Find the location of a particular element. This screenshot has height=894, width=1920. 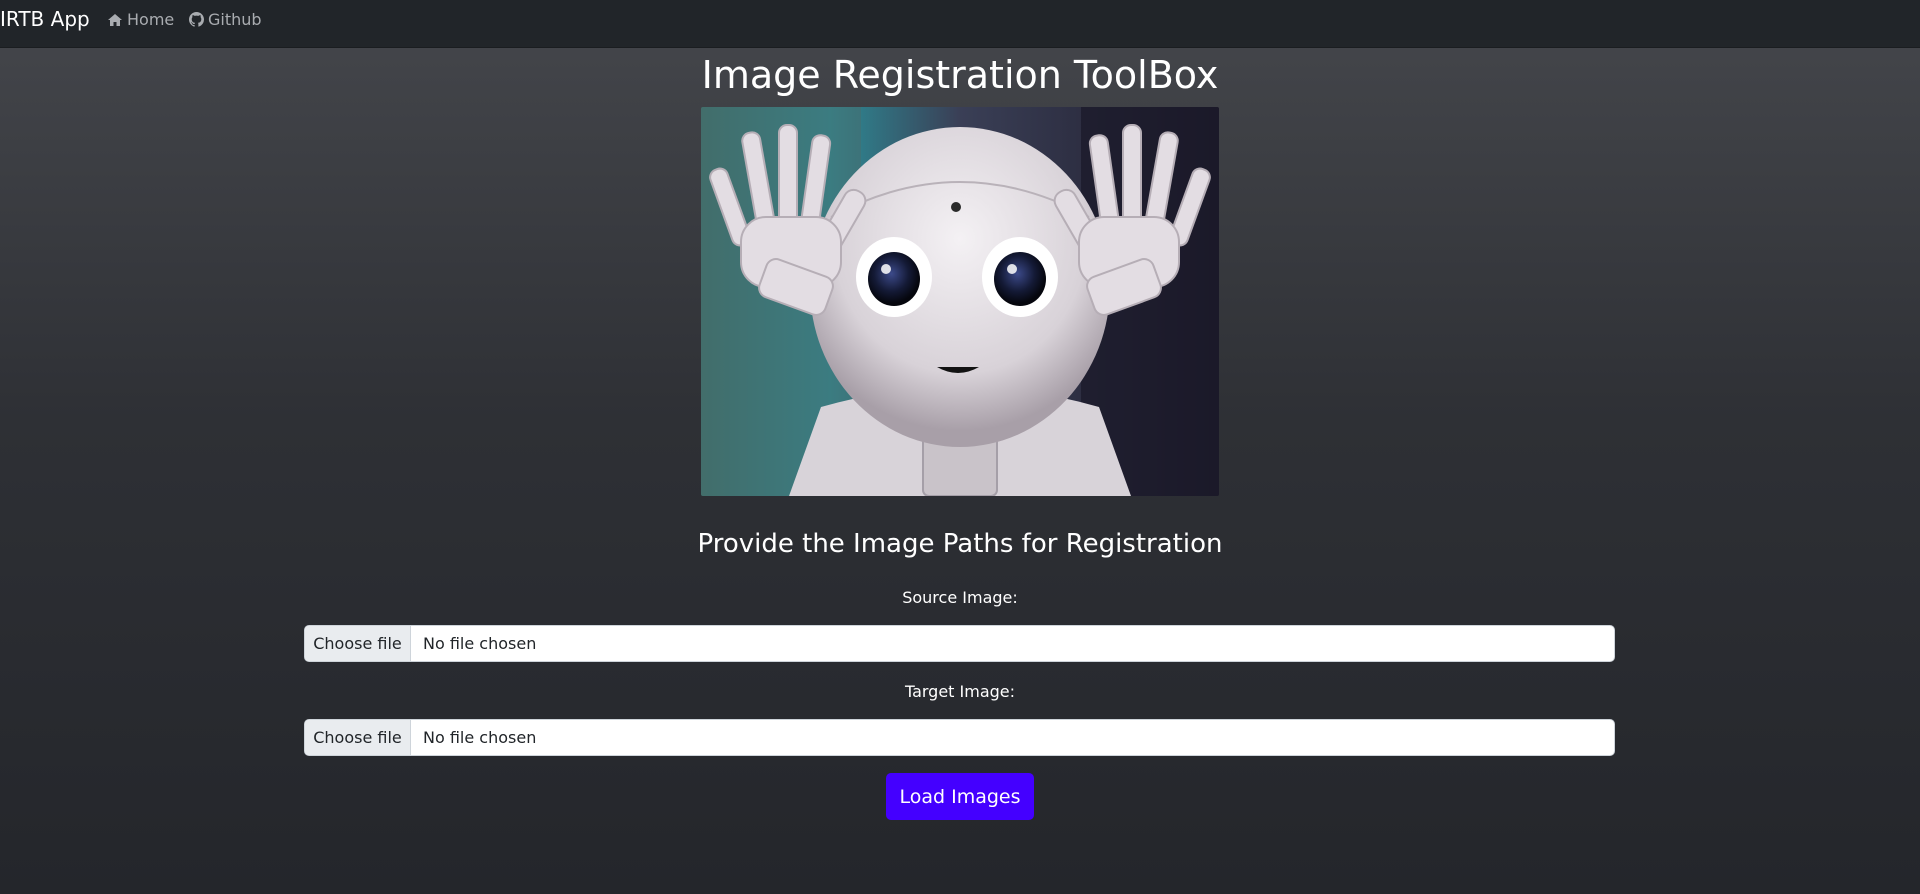

home-icon is located at coordinates (115, 20).